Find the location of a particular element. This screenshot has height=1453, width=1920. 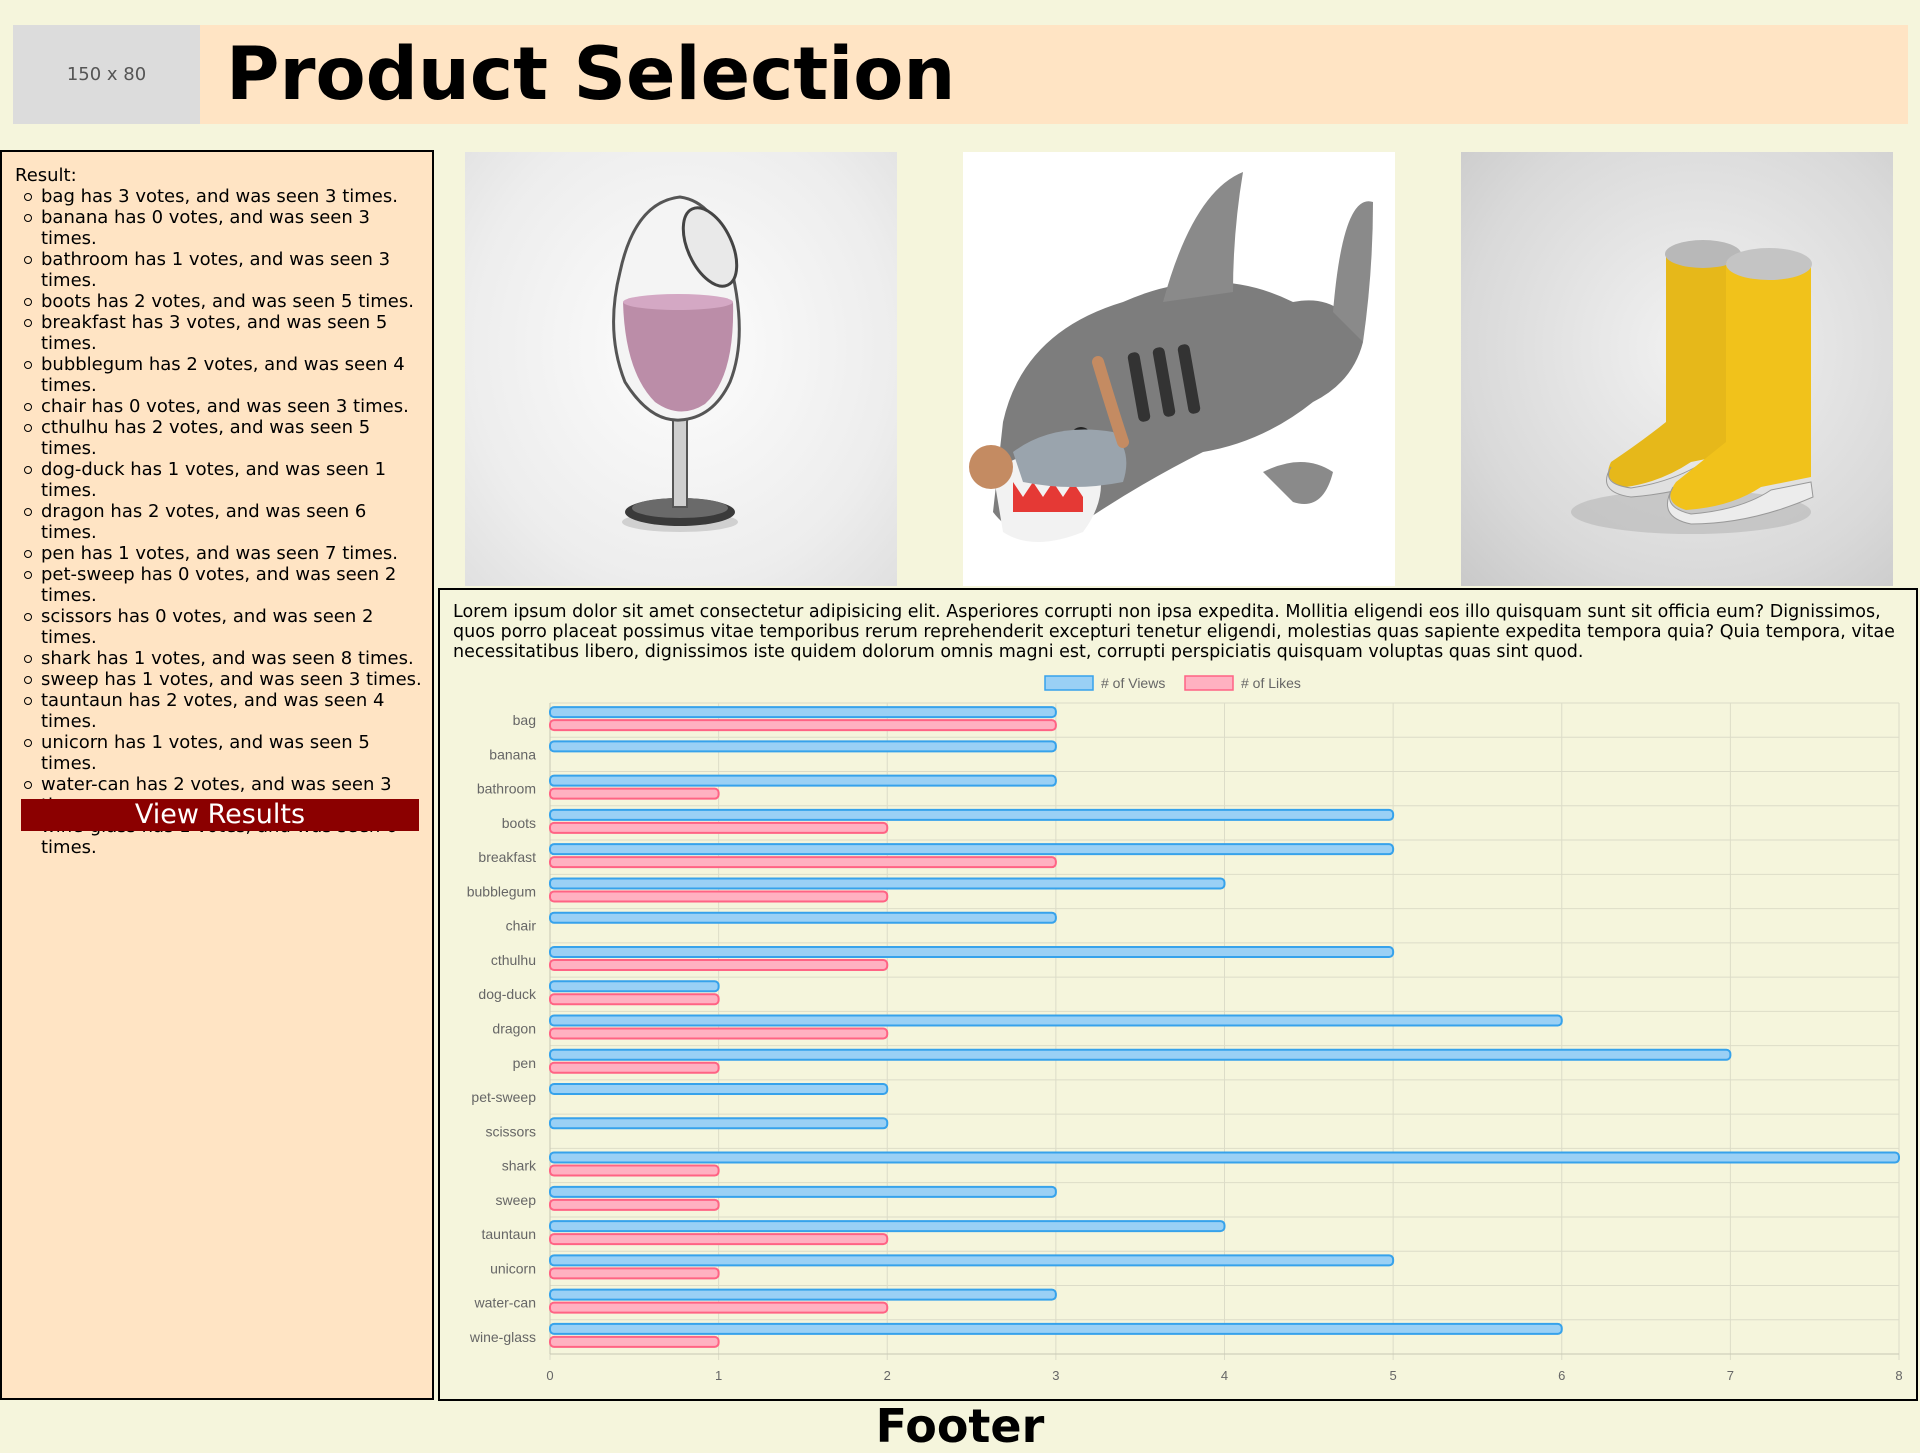

chart-x-tick-label: 4 is located at coordinates (1224, 1375).